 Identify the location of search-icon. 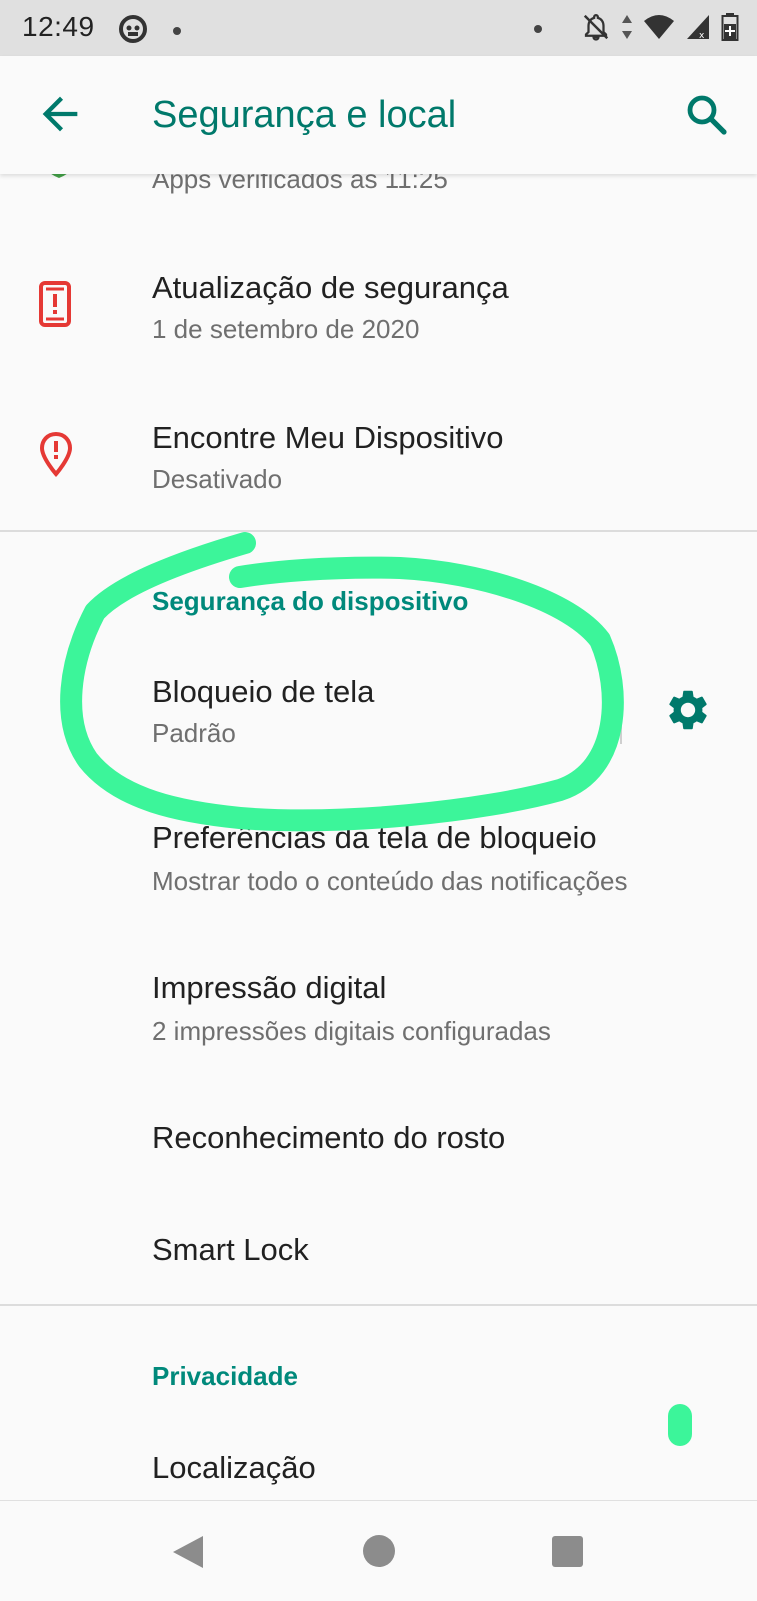
(707, 115).